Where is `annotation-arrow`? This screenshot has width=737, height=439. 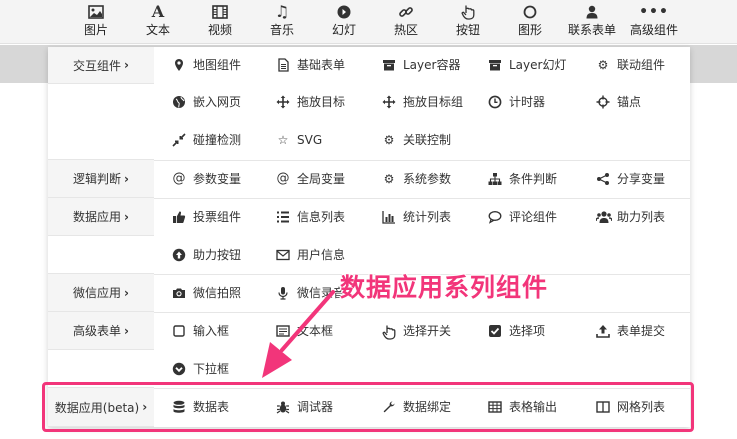
annotation-arrow is located at coordinates (298, 334).